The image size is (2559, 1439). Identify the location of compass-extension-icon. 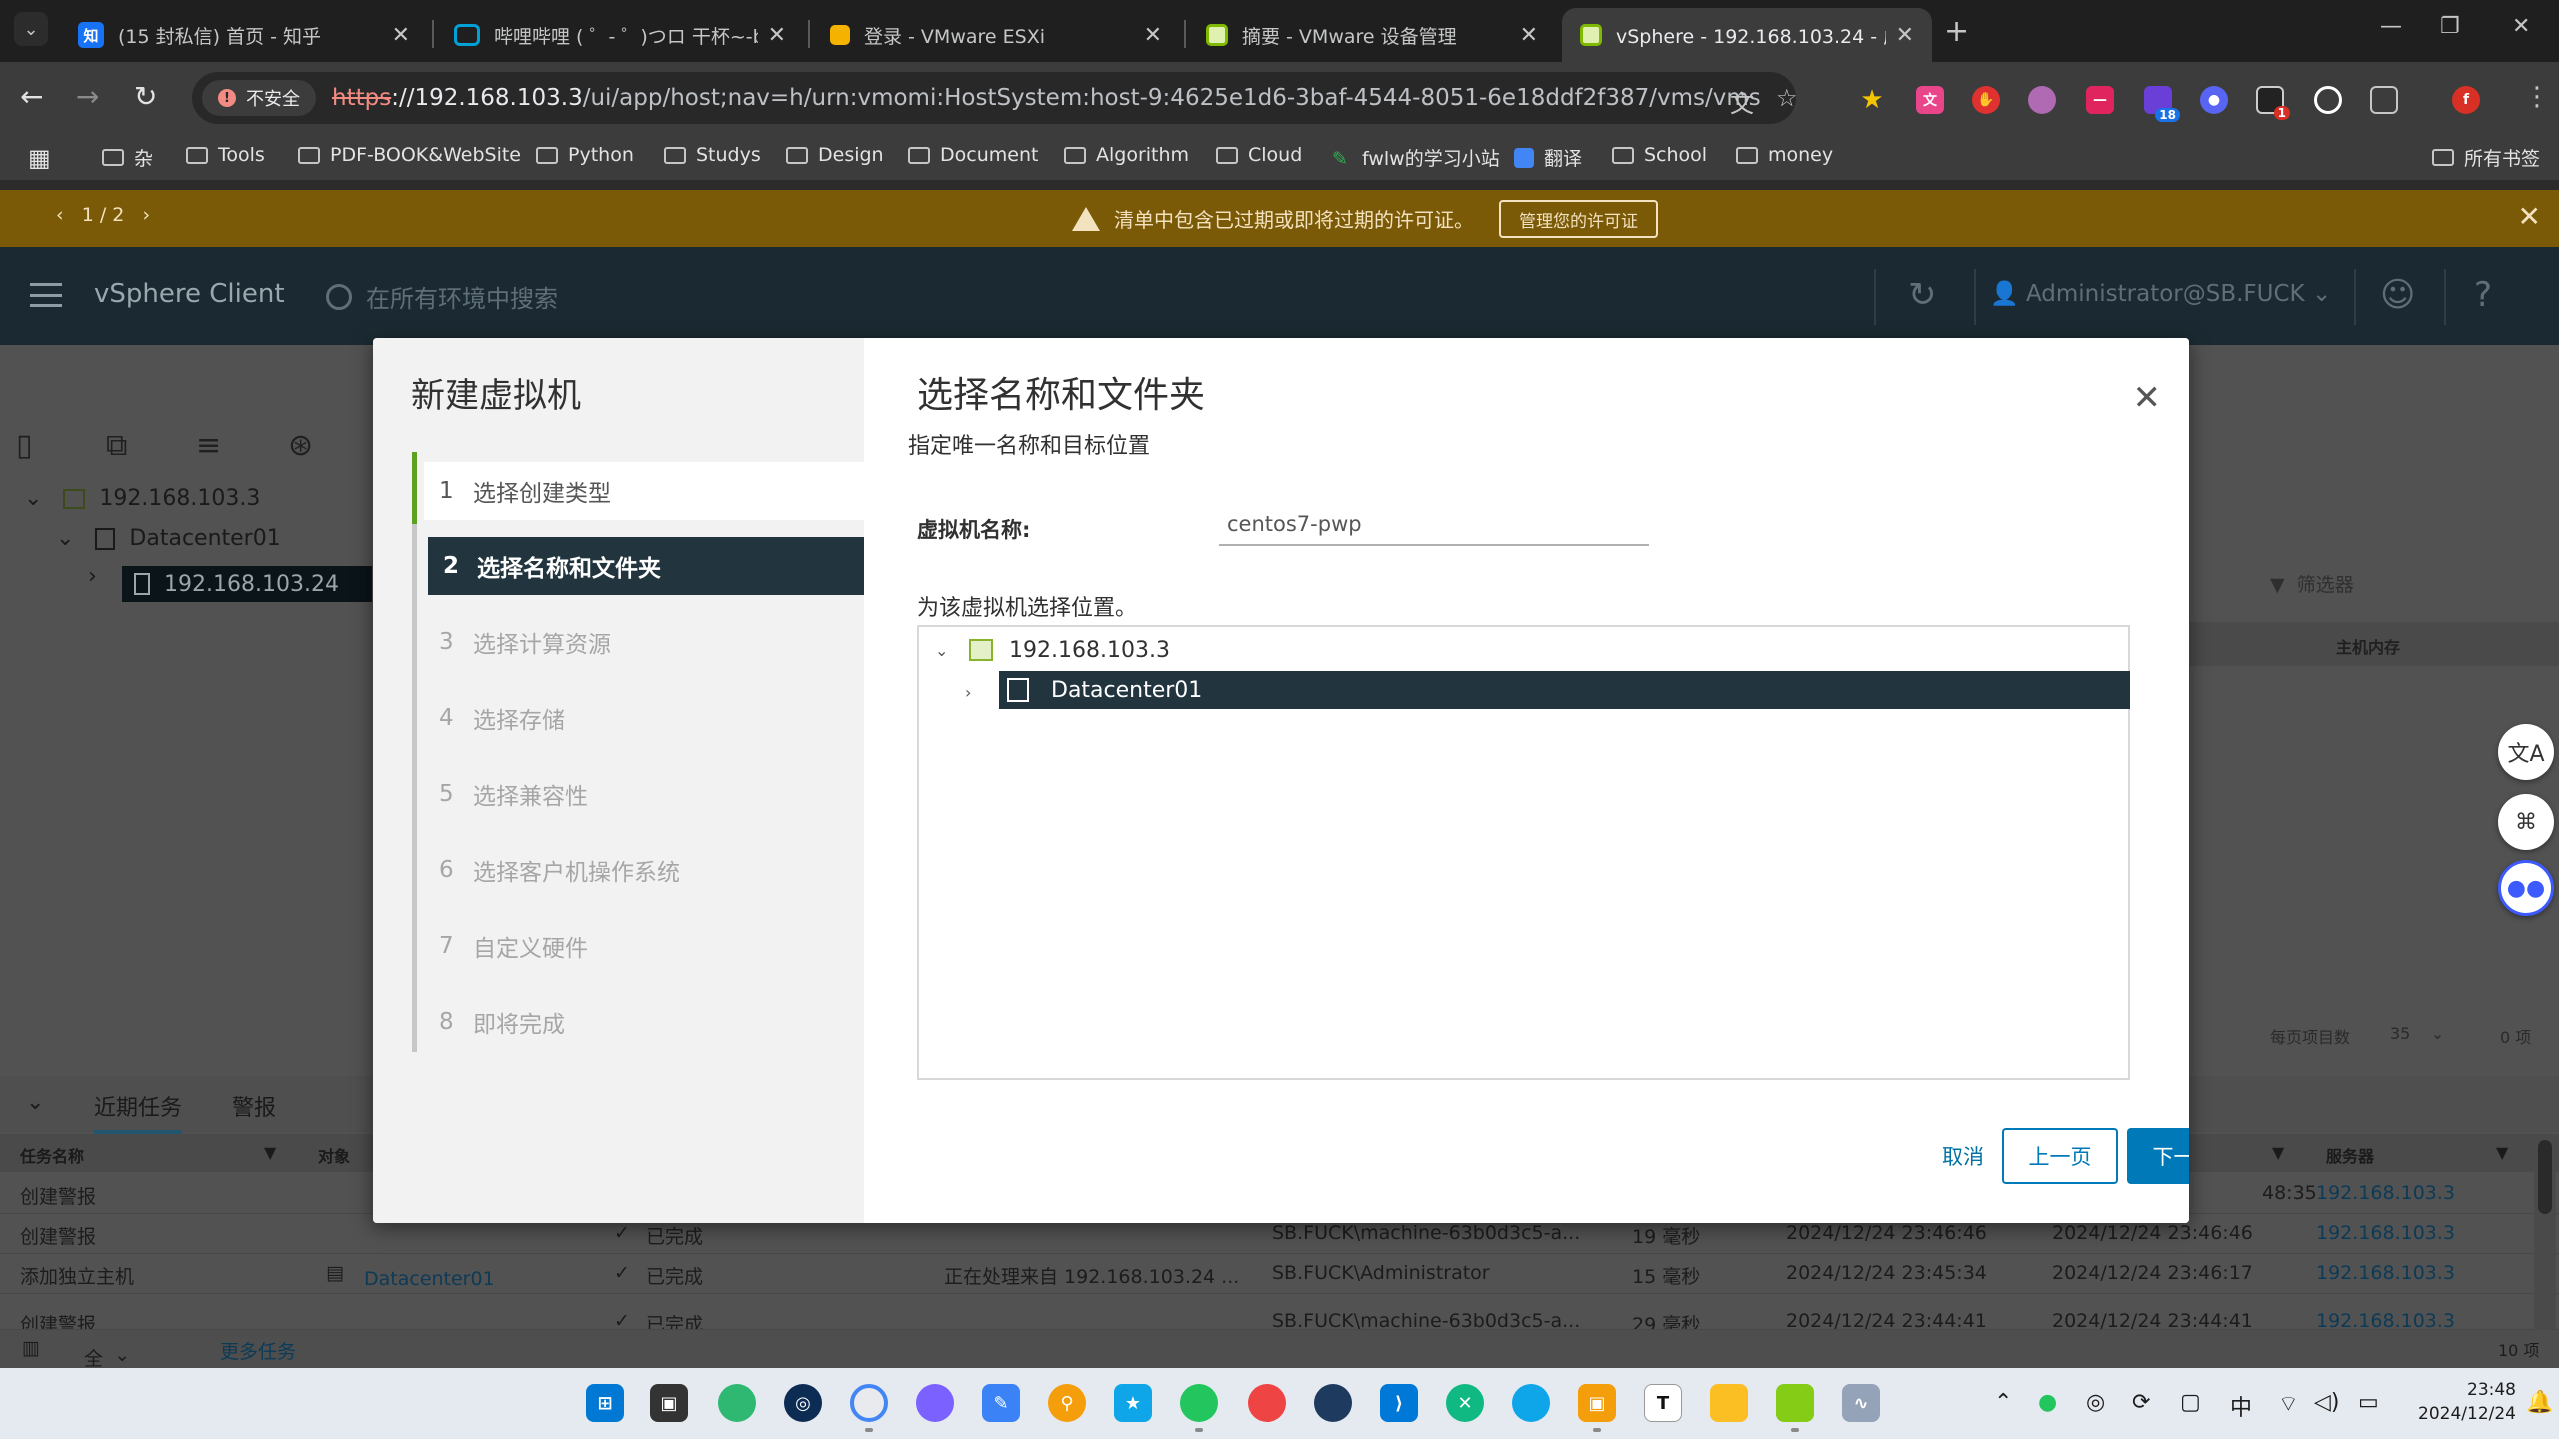
(2328, 100).